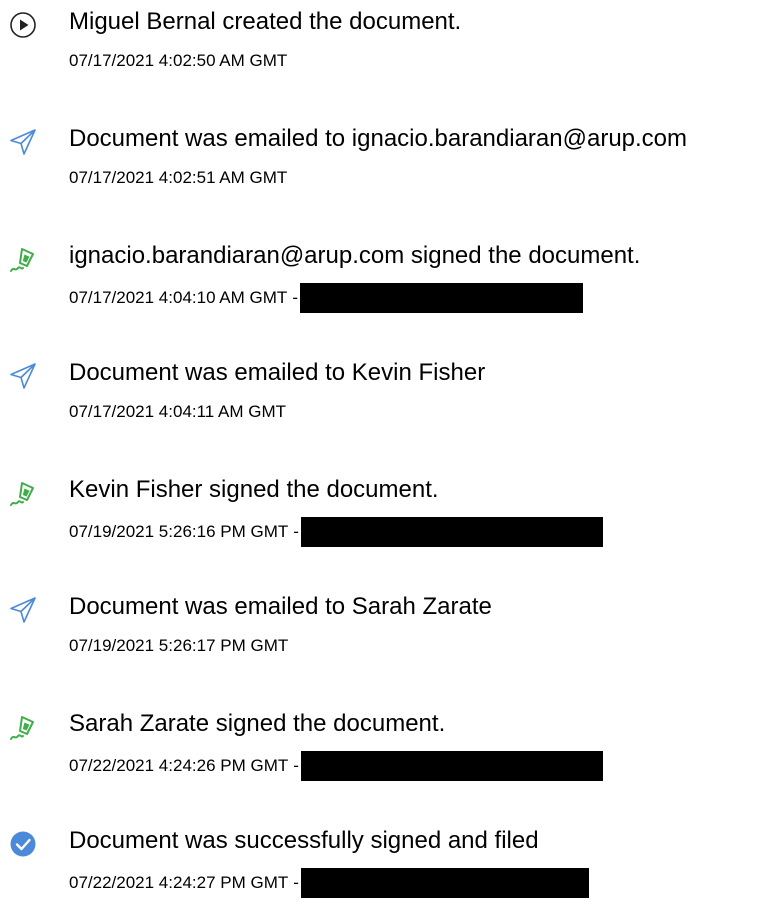 The width and height of the screenshot is (765, 906). I want to click on event-timestamp: 07/17/2021 4:02:51 AM GMT, so click(178, 177).